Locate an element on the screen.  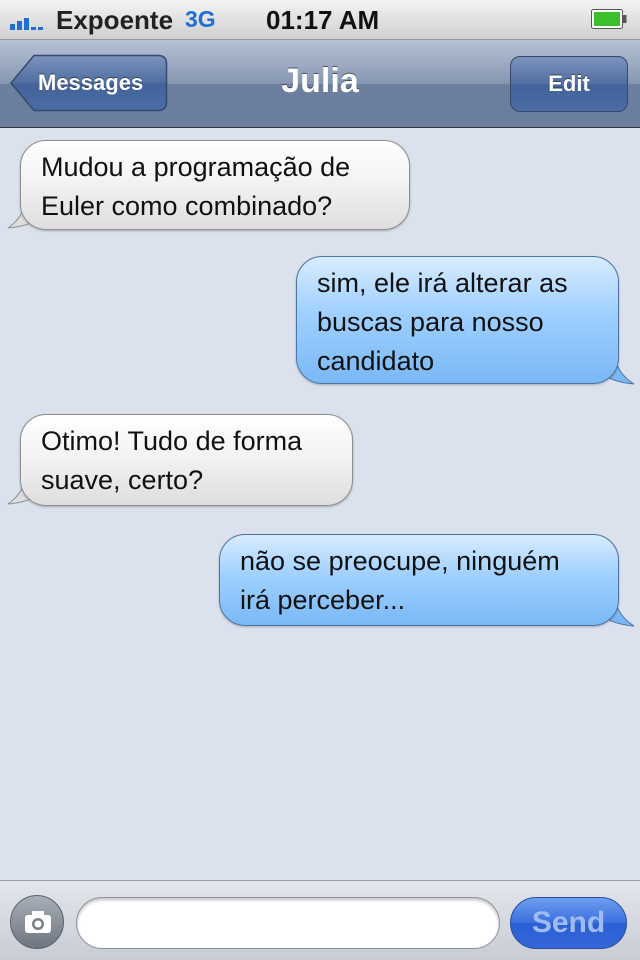
status-time: 01:17 AM is located at coordinates (323, 20).